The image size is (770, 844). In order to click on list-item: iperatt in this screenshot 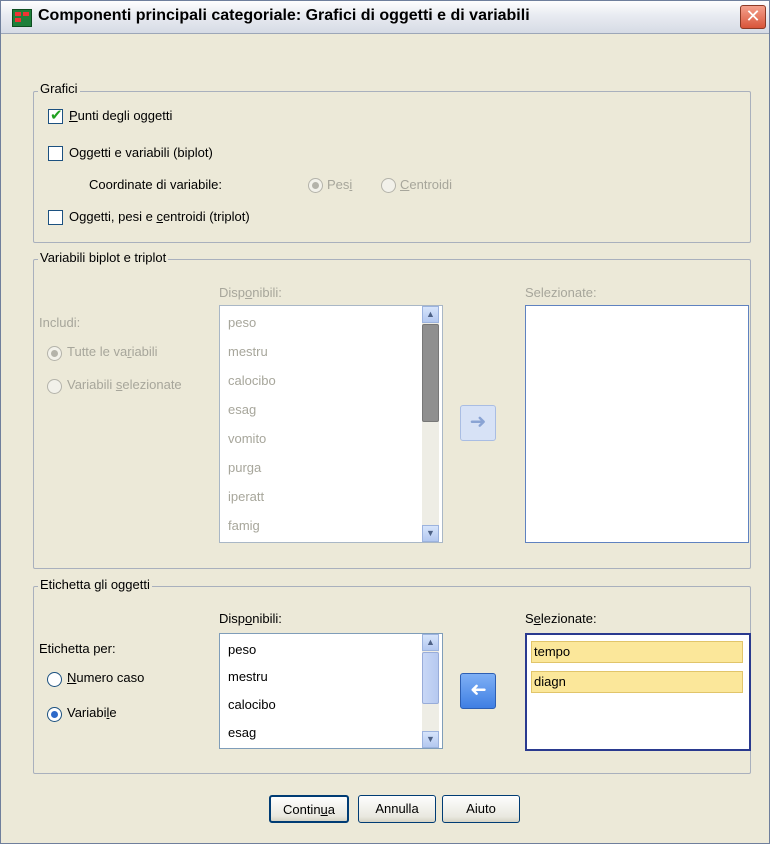, I will do `click(246, 496)`.